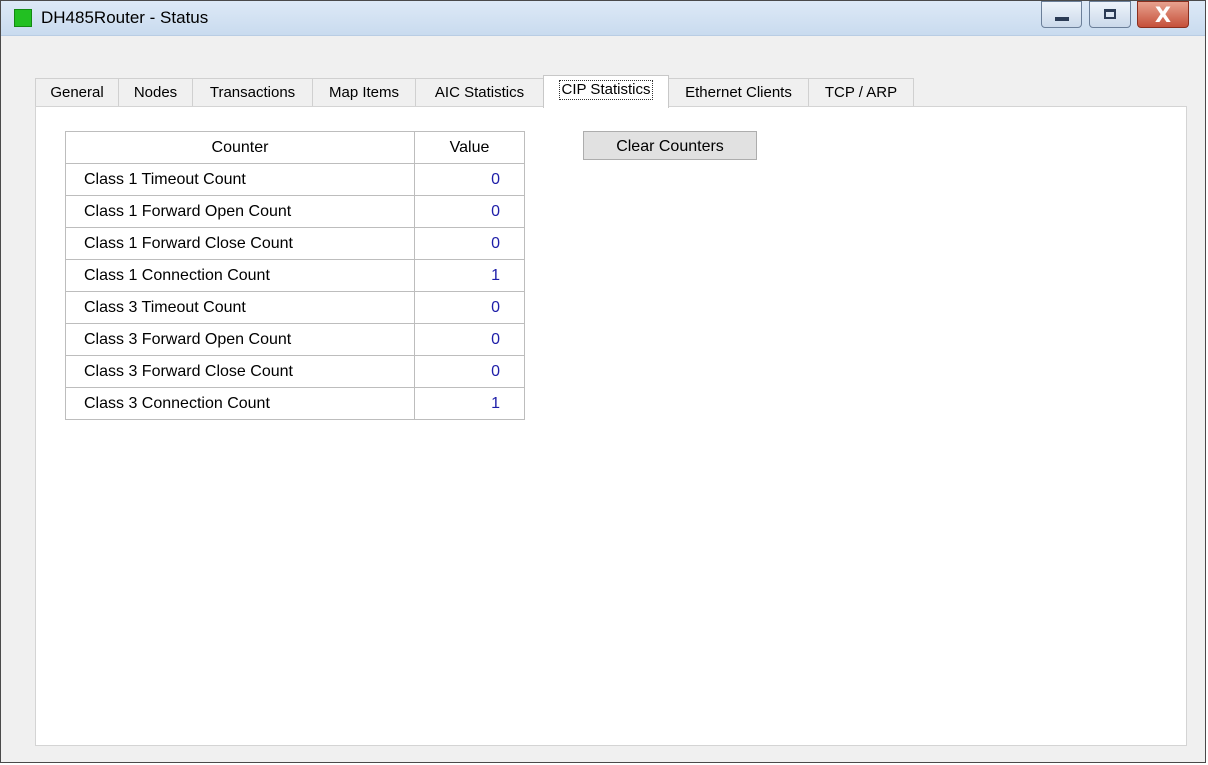  I want to click on counter-name: Class 1 Connection Count, so click(240, 275).